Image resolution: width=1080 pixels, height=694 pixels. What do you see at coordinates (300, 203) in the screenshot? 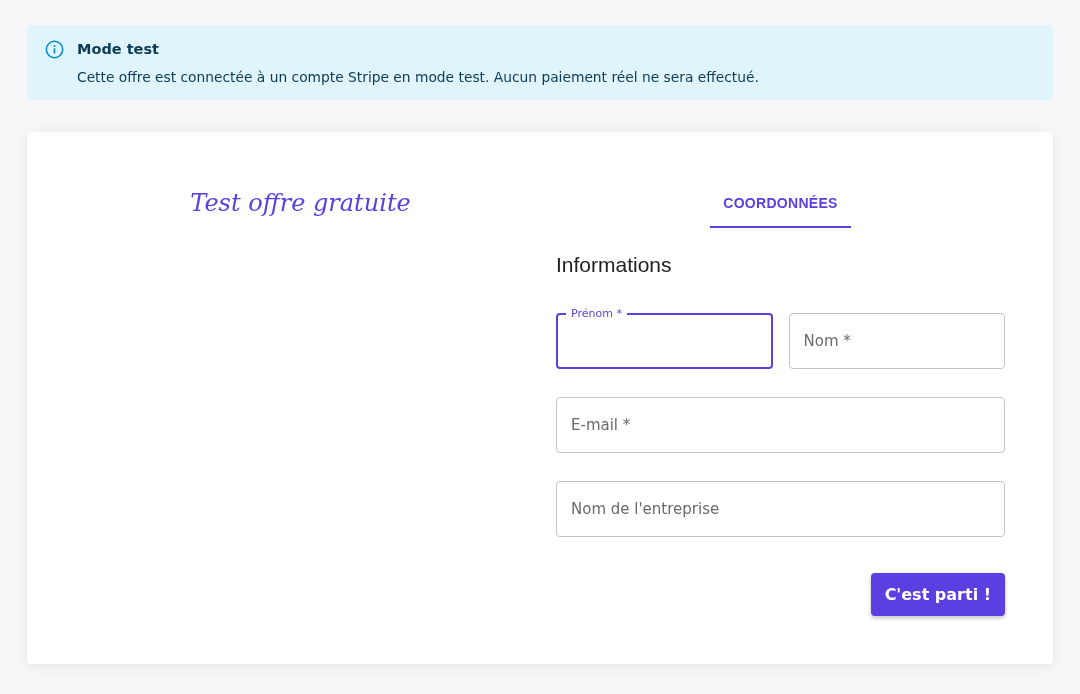
I see `offer-title: Test offre gratuite` at bounding box center [300, 203].